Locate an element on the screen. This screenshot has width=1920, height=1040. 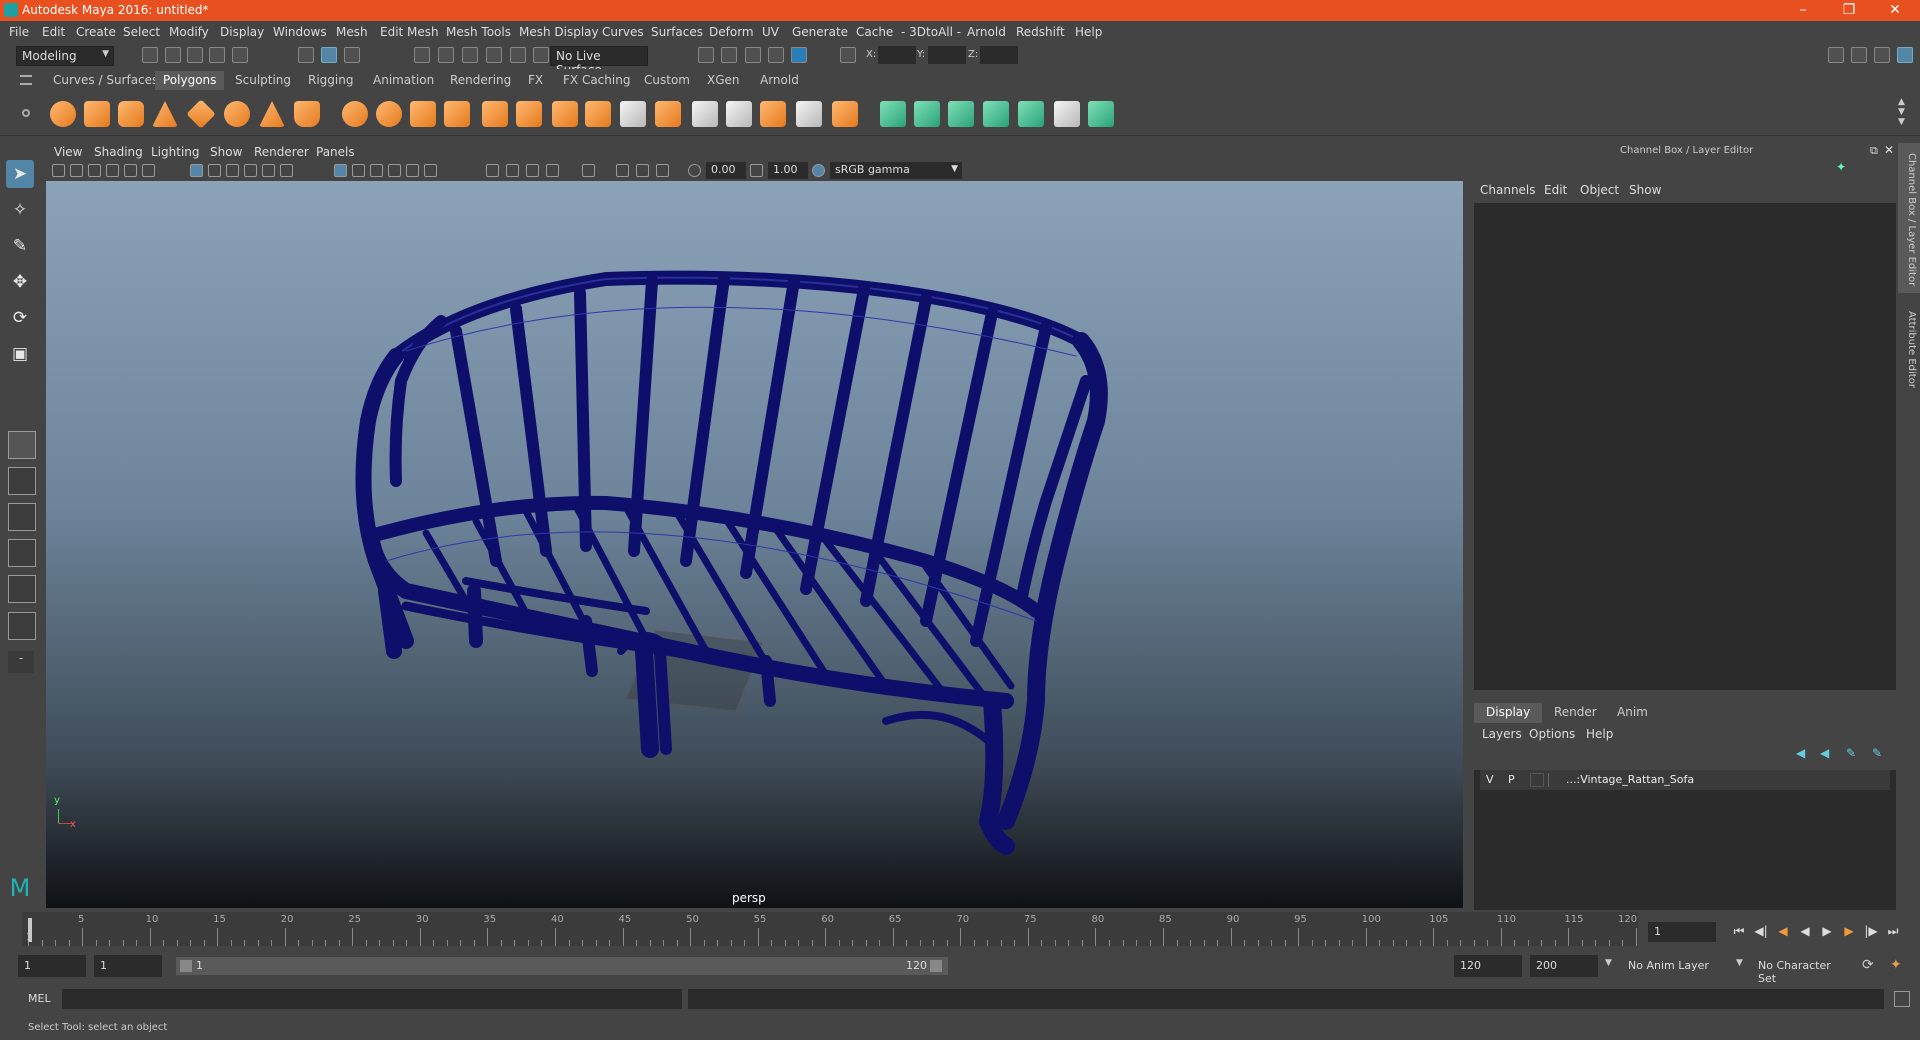
panel-menu-show: Show is located at coordinates (226, 152).